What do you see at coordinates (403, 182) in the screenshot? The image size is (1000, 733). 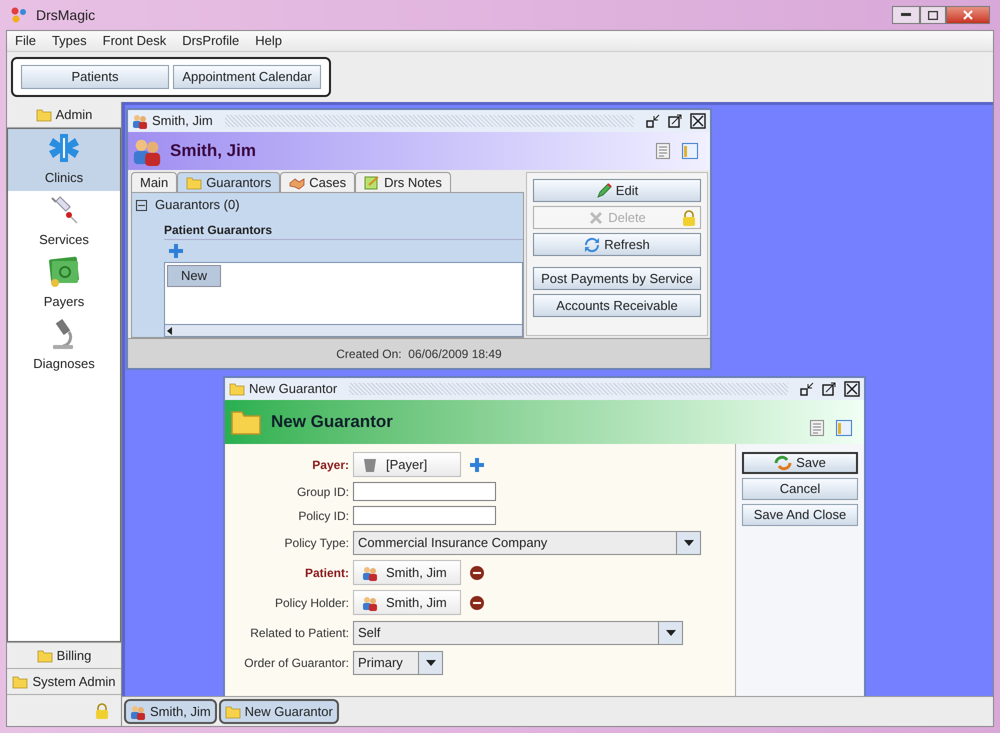 I see `tab: Drs Notes` at bounding box center [403, 182].